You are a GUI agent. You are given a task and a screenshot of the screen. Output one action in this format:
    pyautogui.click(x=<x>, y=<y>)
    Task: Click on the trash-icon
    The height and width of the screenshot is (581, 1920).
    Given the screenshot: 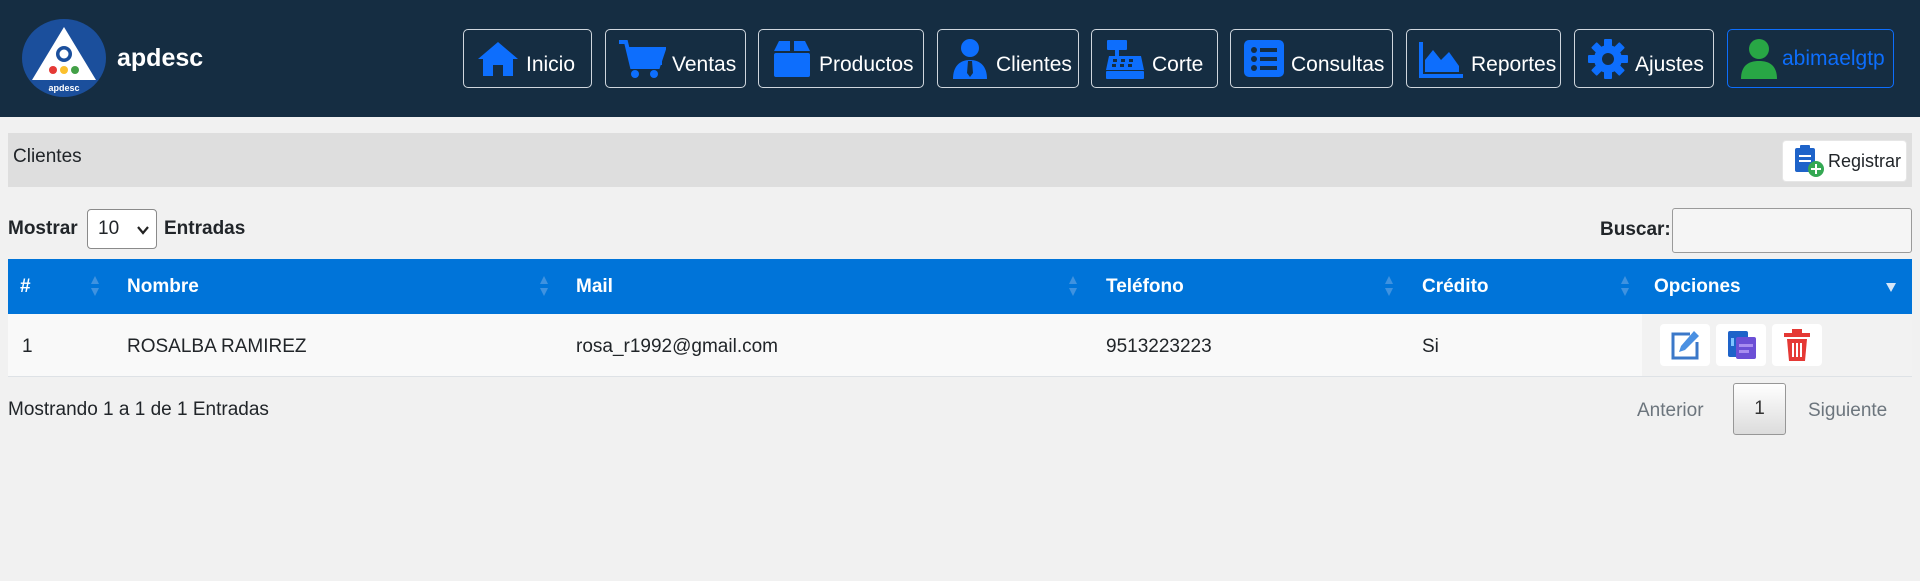 What is the action you would take?
    pyautogui.click(x=1797, y=345)
    